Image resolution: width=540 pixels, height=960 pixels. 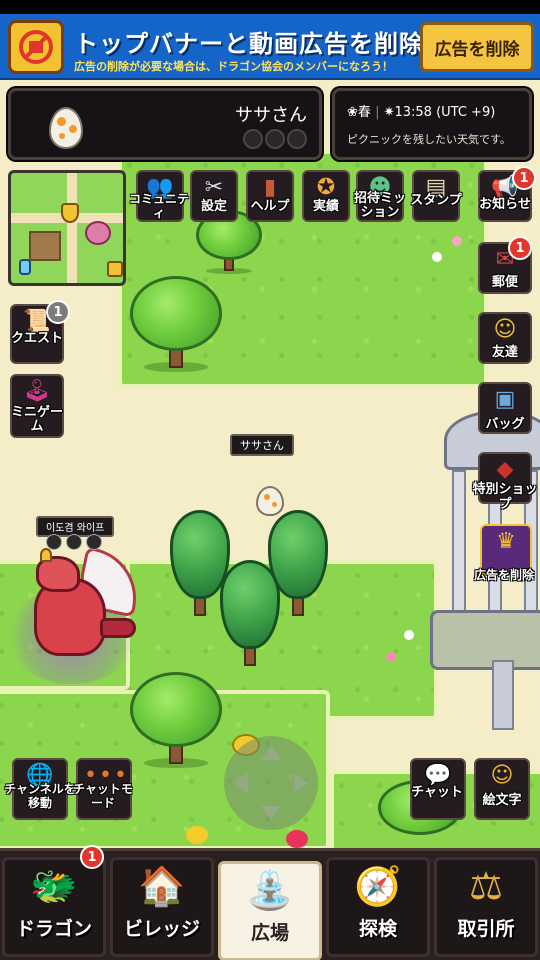 What do you see at coordinates (269, 933) in the screenshot?
I see `nav-tab-label: 広場` at bounding box center [269, 933].